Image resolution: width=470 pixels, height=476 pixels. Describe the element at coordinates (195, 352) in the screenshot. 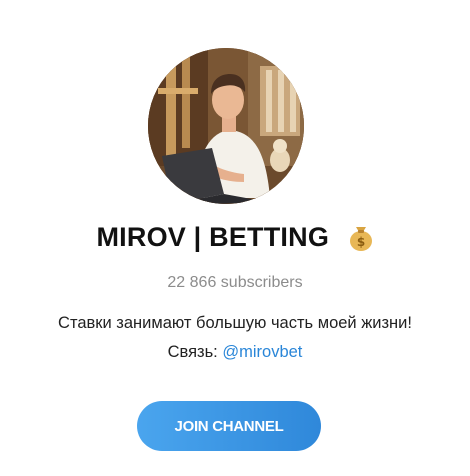

I see `contact-prefix: Связь:` at that location.